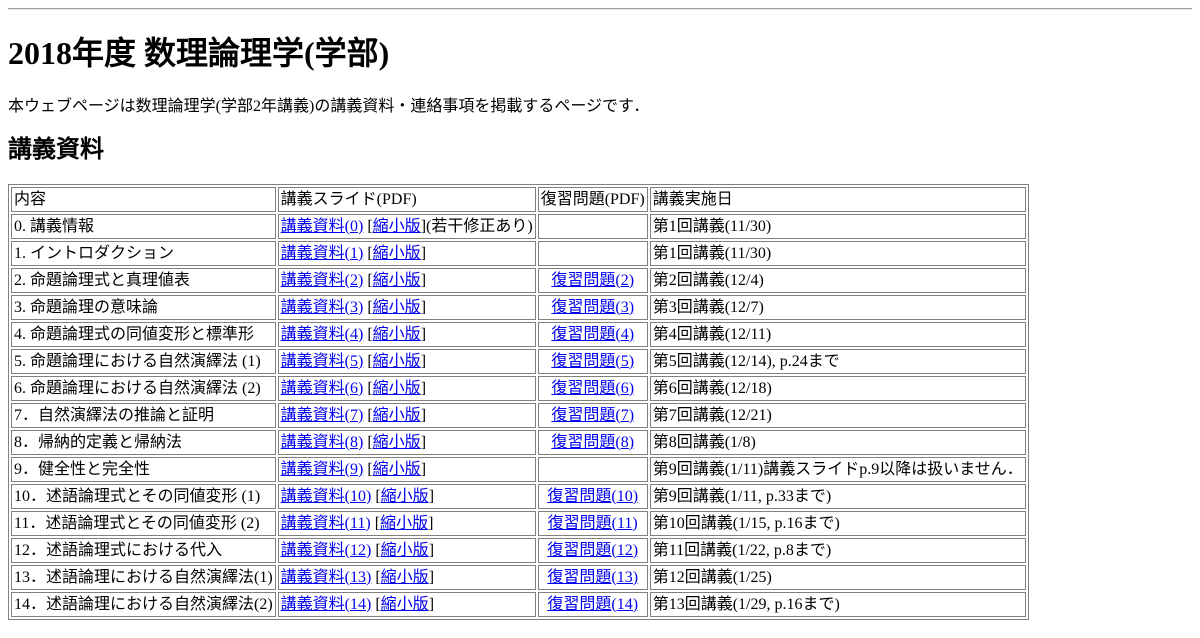 Image resolution: width=1200 pixels, height=638 pixels. Describe the element at coordinates (592, 199) in the screenshot. I see `header-review: 復習問題(PDF)` at that location.